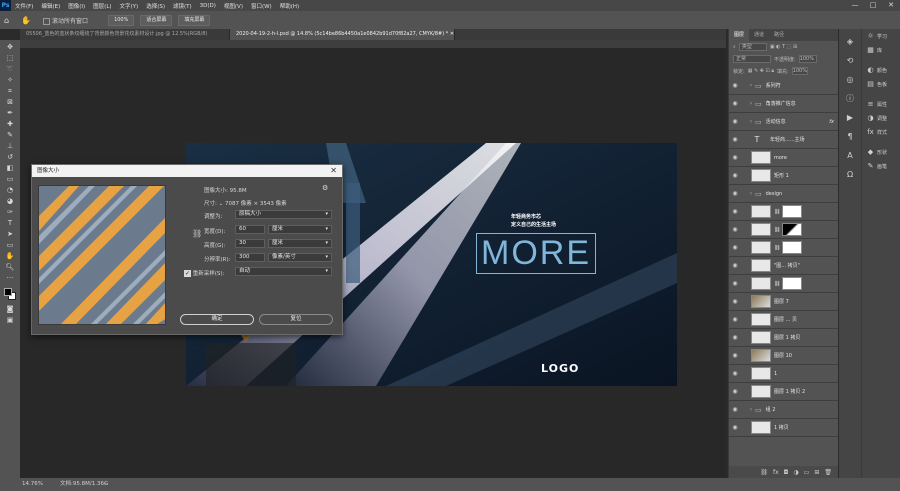  I want to click on layer-row: ◉ › ▭ design, so click(783, 194).